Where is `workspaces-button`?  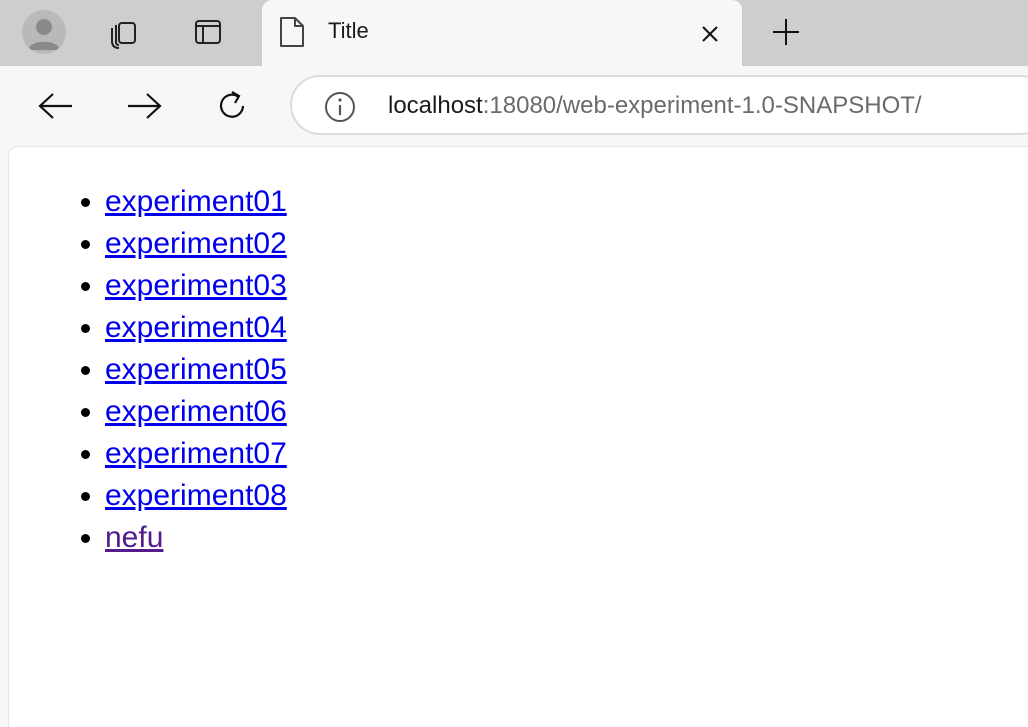 workspaces-button is located at coordinates (124, 32).